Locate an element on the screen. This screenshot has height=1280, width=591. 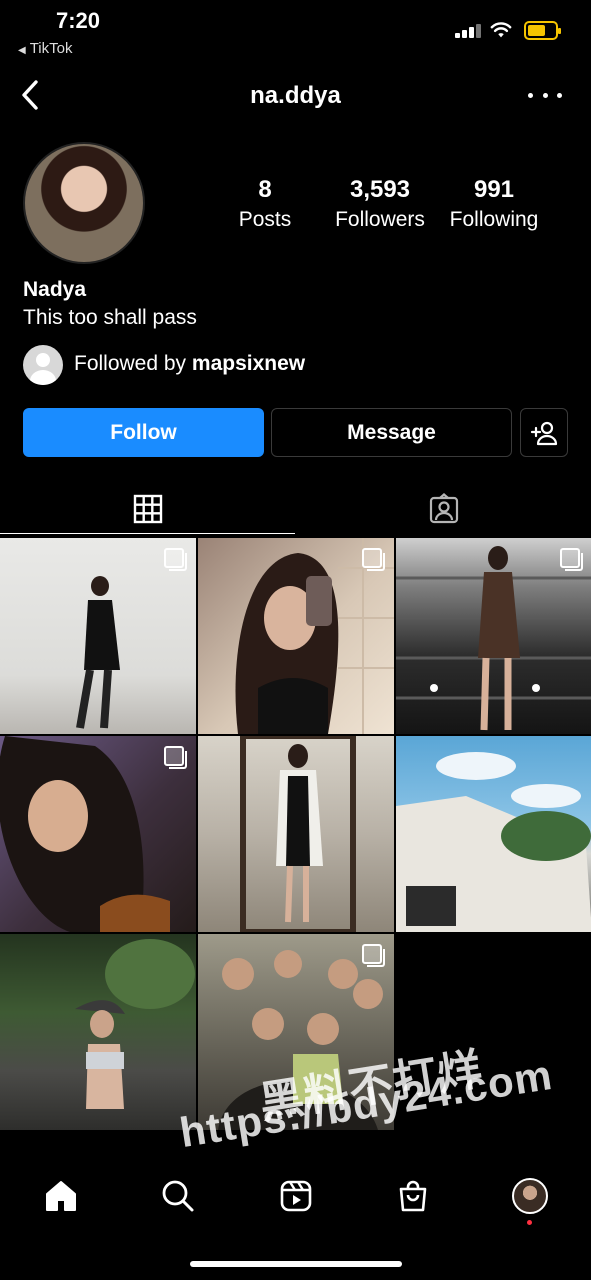
followed-by-username: mapsixnew is located at coordinates (248, 363).